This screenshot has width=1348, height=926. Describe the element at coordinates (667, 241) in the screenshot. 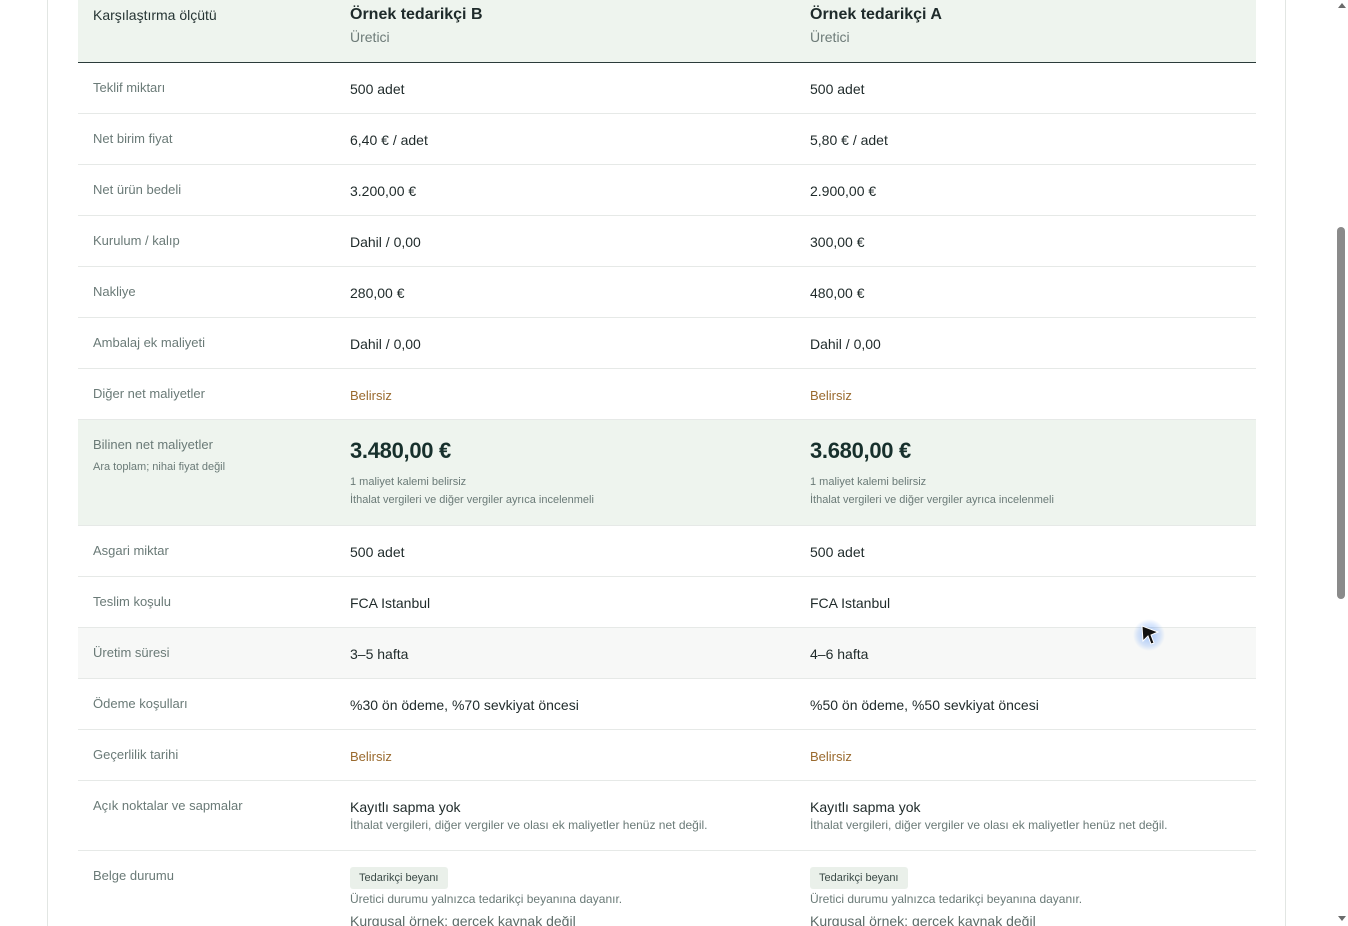

I see `table-row: Kurulum / kalıp Dahil / 0,00 300,00 €` at that location.